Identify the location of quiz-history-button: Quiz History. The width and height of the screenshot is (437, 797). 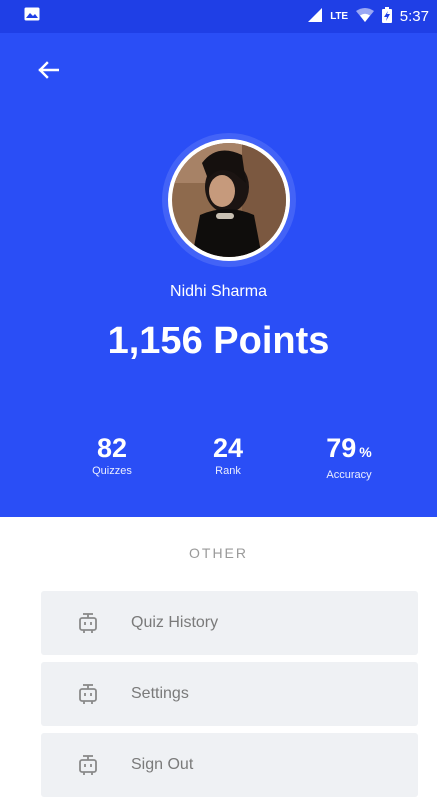
(229, 623).